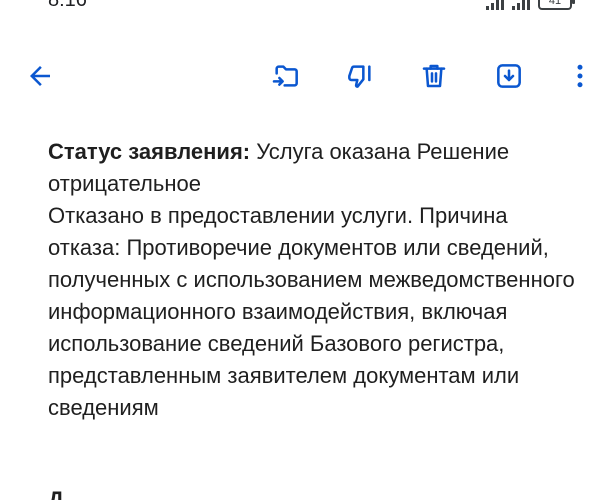 Image resolution: width=612 pixels, height=500 pixels. I want to click on back-arrow-icon, so click(40, 76).